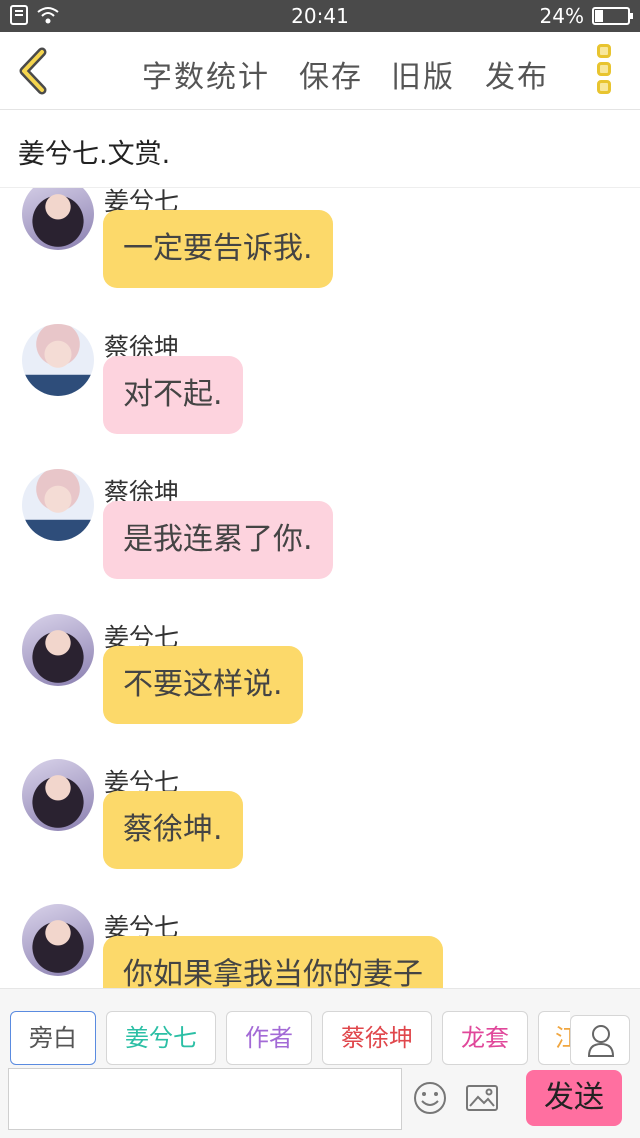  I want to click on role-chip-extra: 龙套, so click(485, 1038).